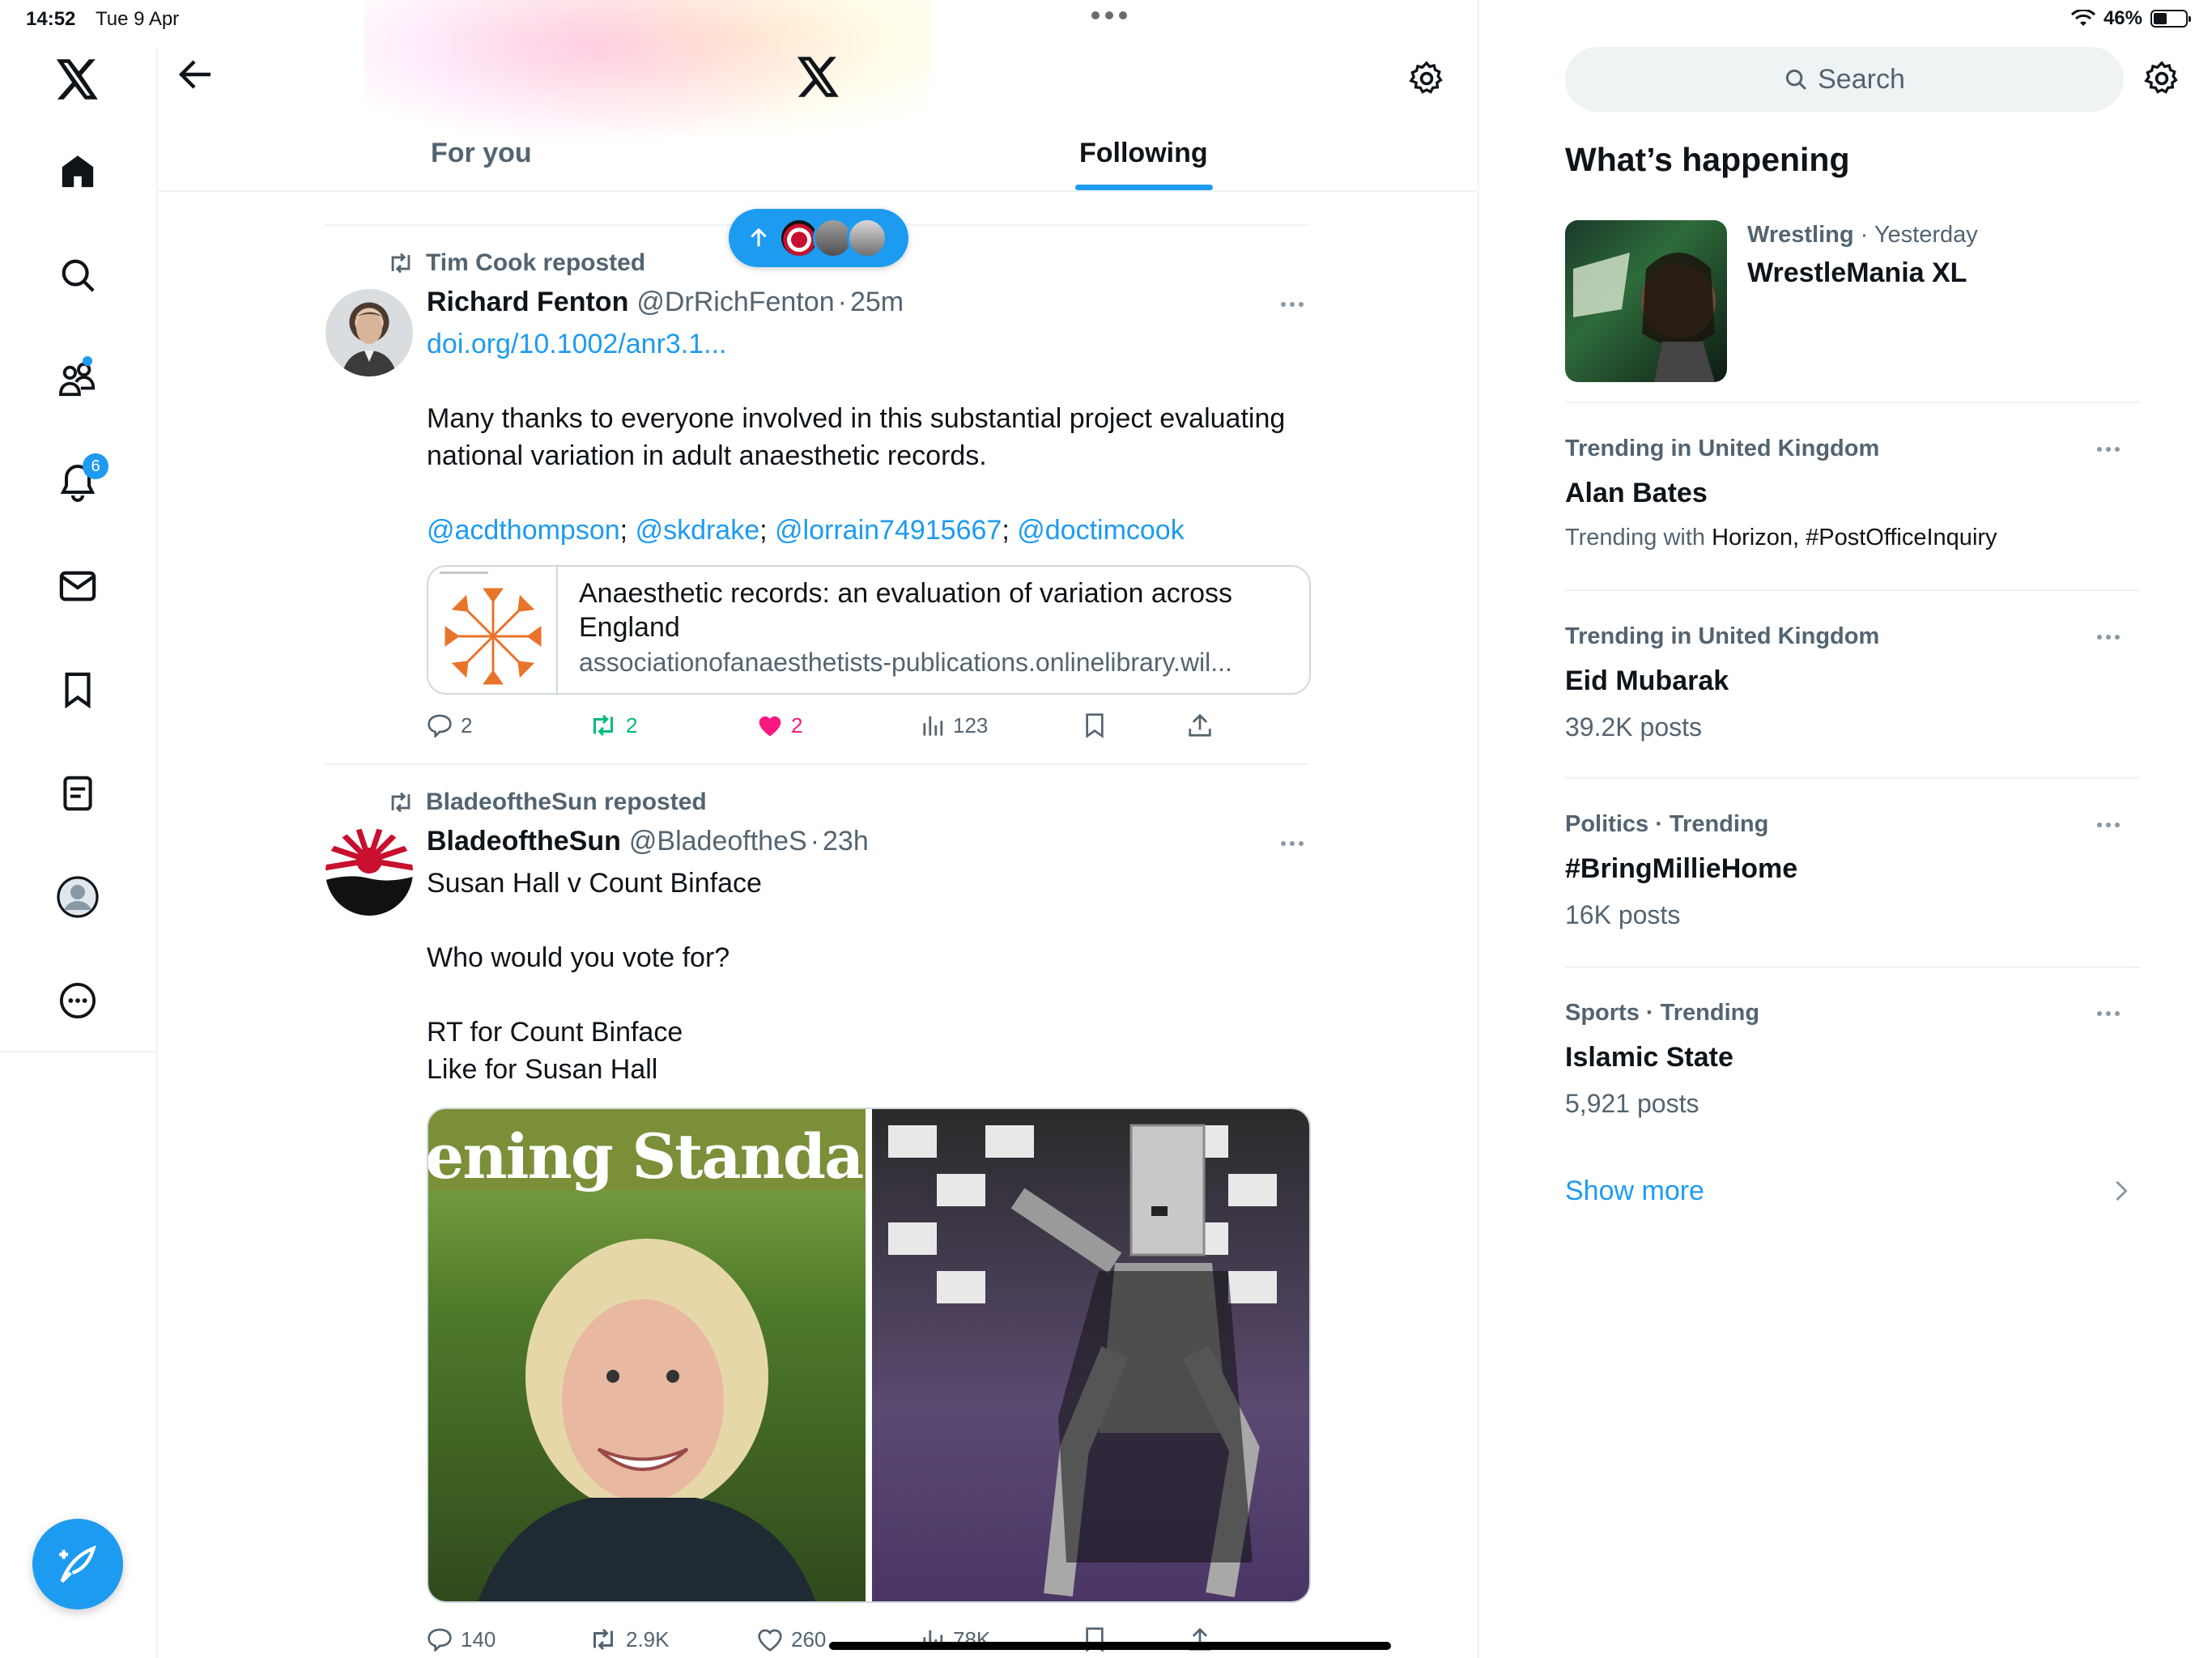 This screenshot has height=1658, width=2212. Describe the element at coordinates (1862, 79) in the screenshot. I see `search-placeholder: Search` at that location.